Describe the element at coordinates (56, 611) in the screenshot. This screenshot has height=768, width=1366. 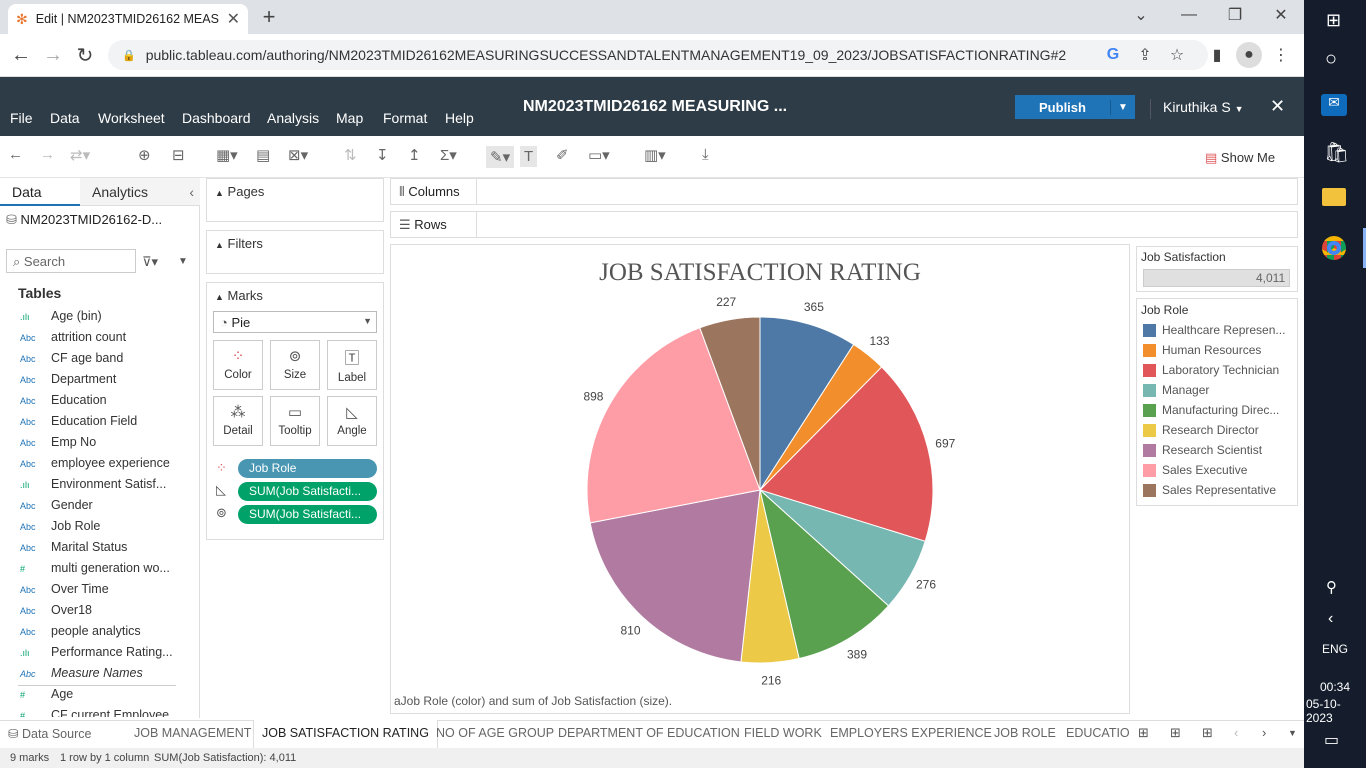
I see `field-item: Abc Over18` at that location.